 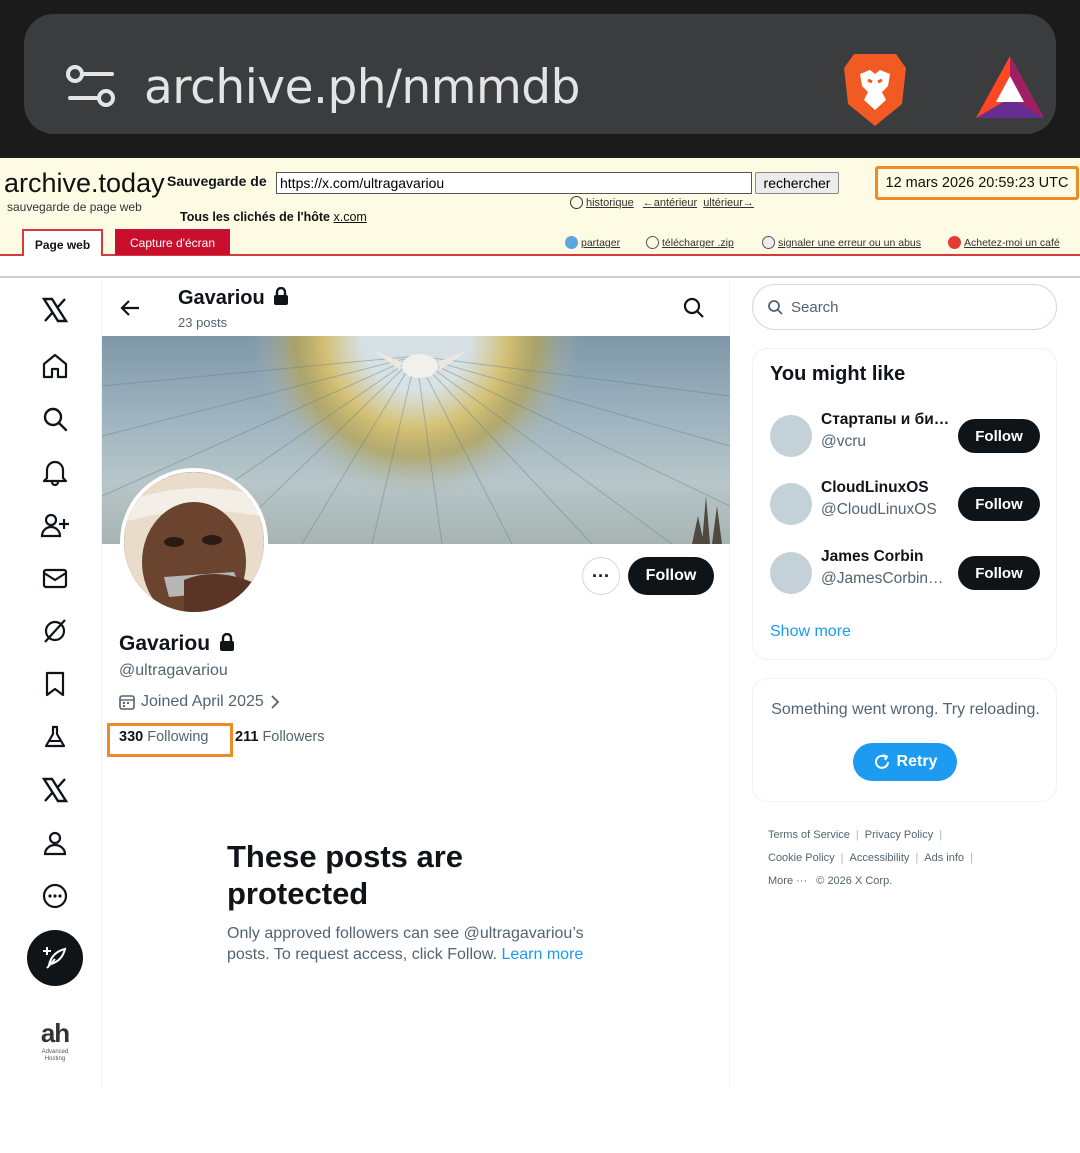 I want to click on ads-info-link: Ads info, so click(x=944, y=858).